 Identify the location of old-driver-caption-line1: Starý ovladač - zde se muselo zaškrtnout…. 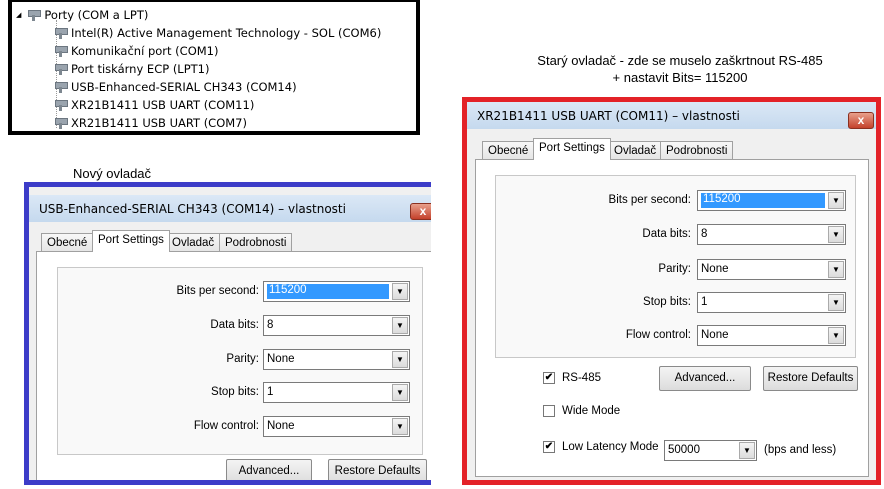
(680, 60).